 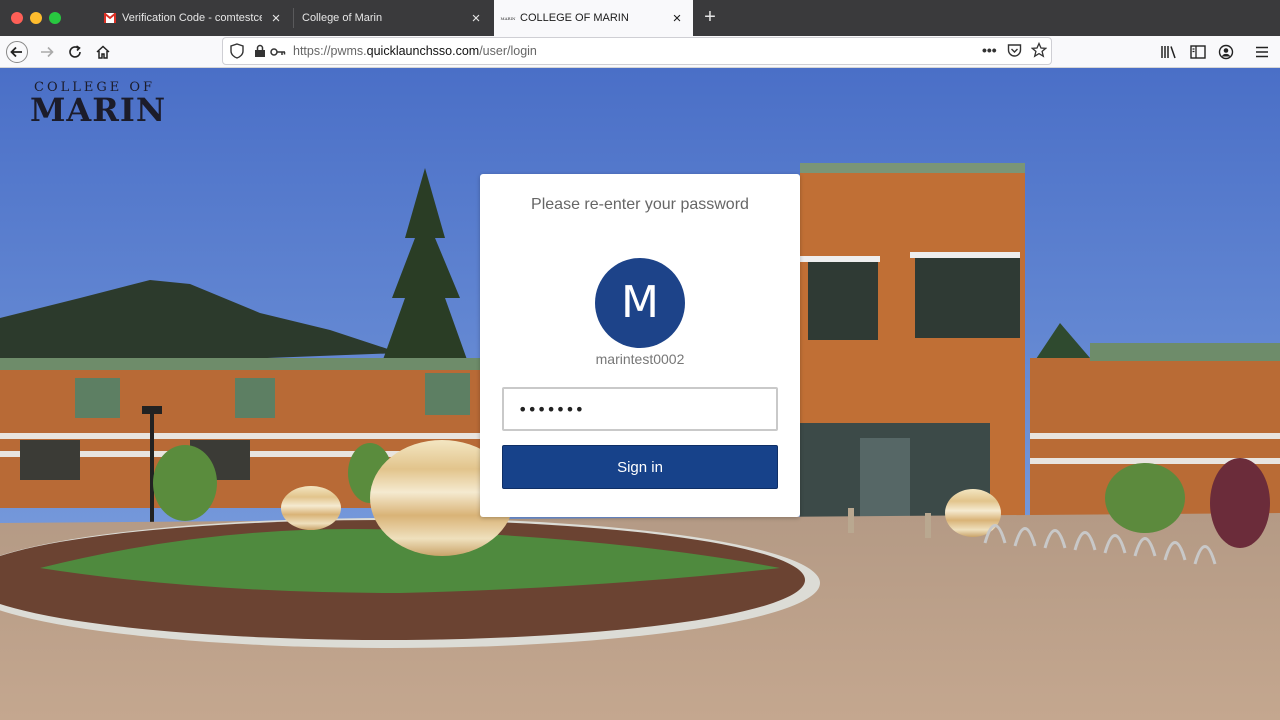 What do you see at coordinates (278, 54) in the screenshot?
I see `key-icon` at bounding box center [278, 54].